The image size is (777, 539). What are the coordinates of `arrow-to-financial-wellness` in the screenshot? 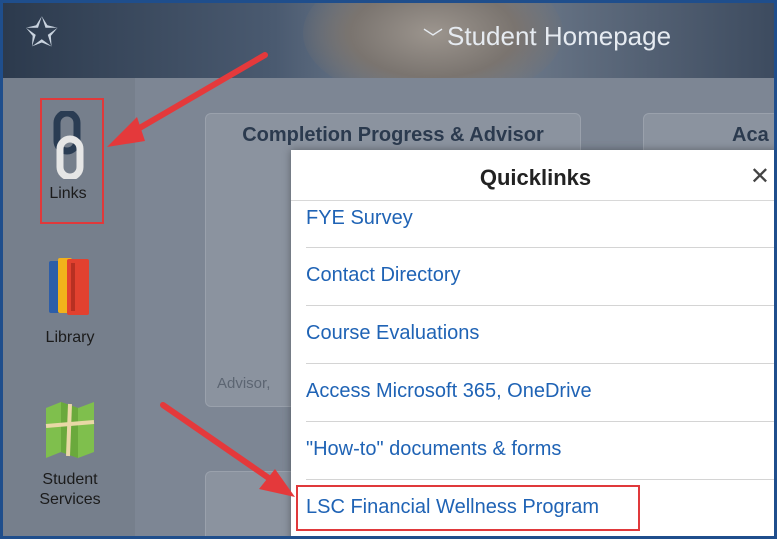 It's located at (227, 449).